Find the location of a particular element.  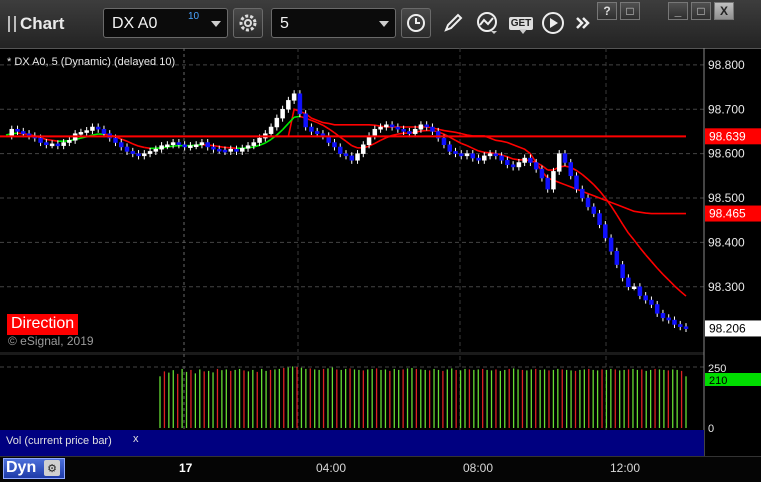

close-icon: X is located at coordinates (724, 11).